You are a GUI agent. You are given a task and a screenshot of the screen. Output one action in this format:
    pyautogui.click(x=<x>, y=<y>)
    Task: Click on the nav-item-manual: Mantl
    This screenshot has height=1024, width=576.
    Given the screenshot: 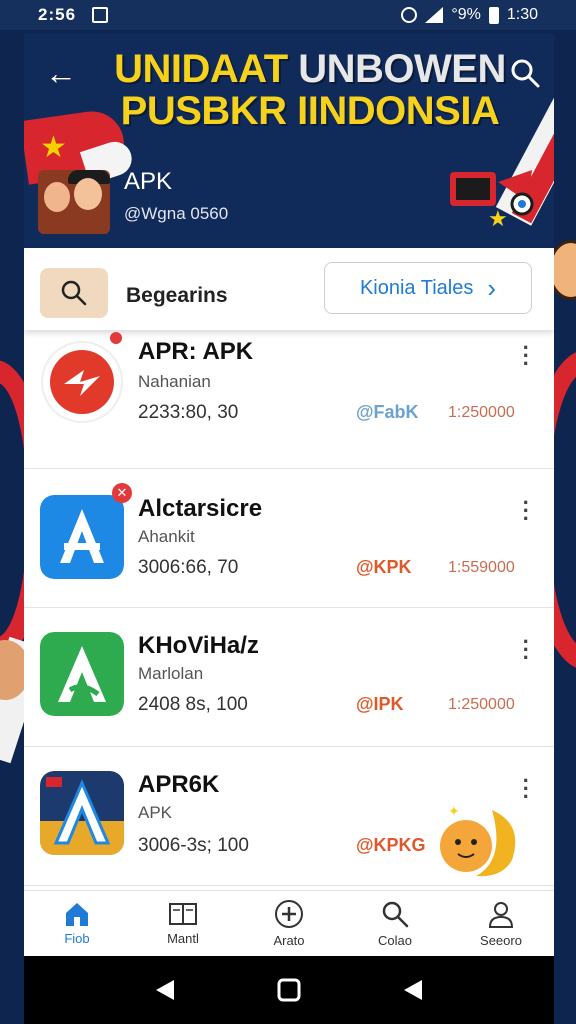 What is the action you would take?
    pyautogui.click(x=183, y=923)
    